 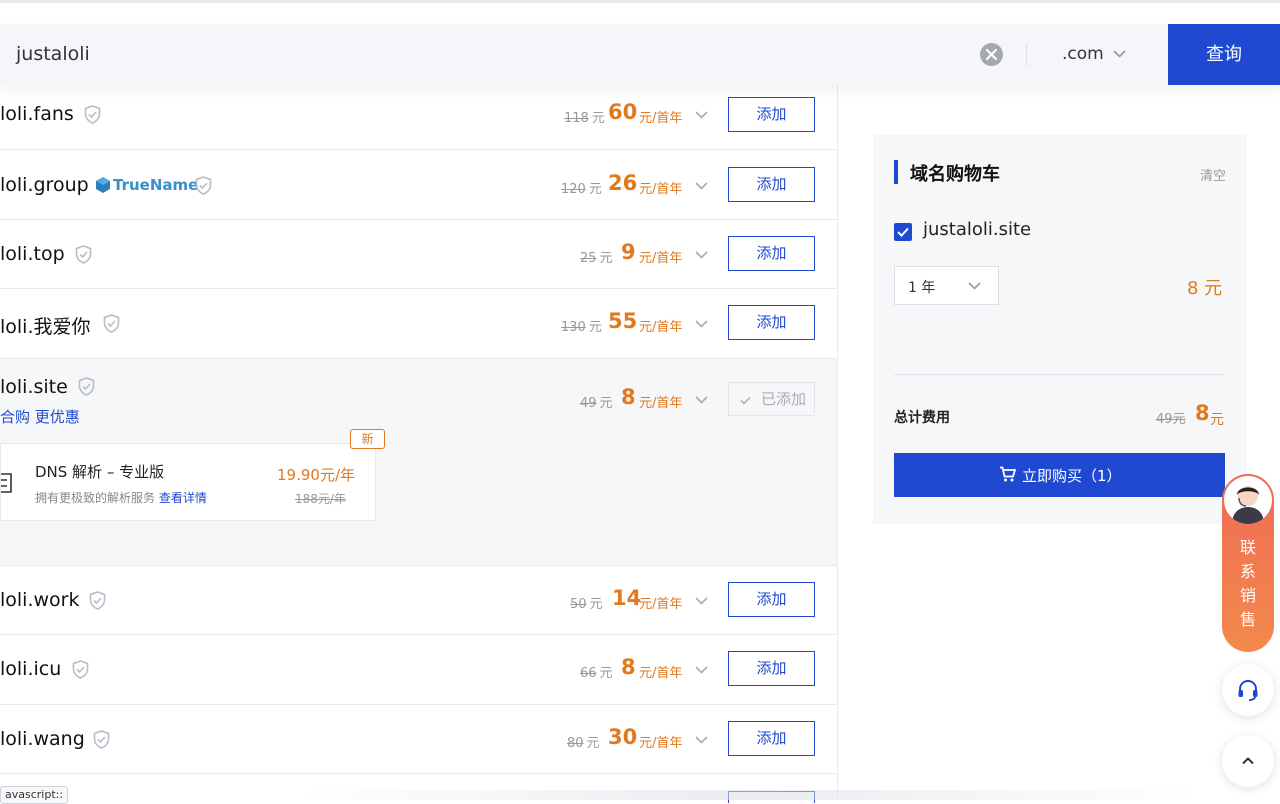 I want to click on domain-search-bar: justaloli .com 查询, so click(x=640, y=54).